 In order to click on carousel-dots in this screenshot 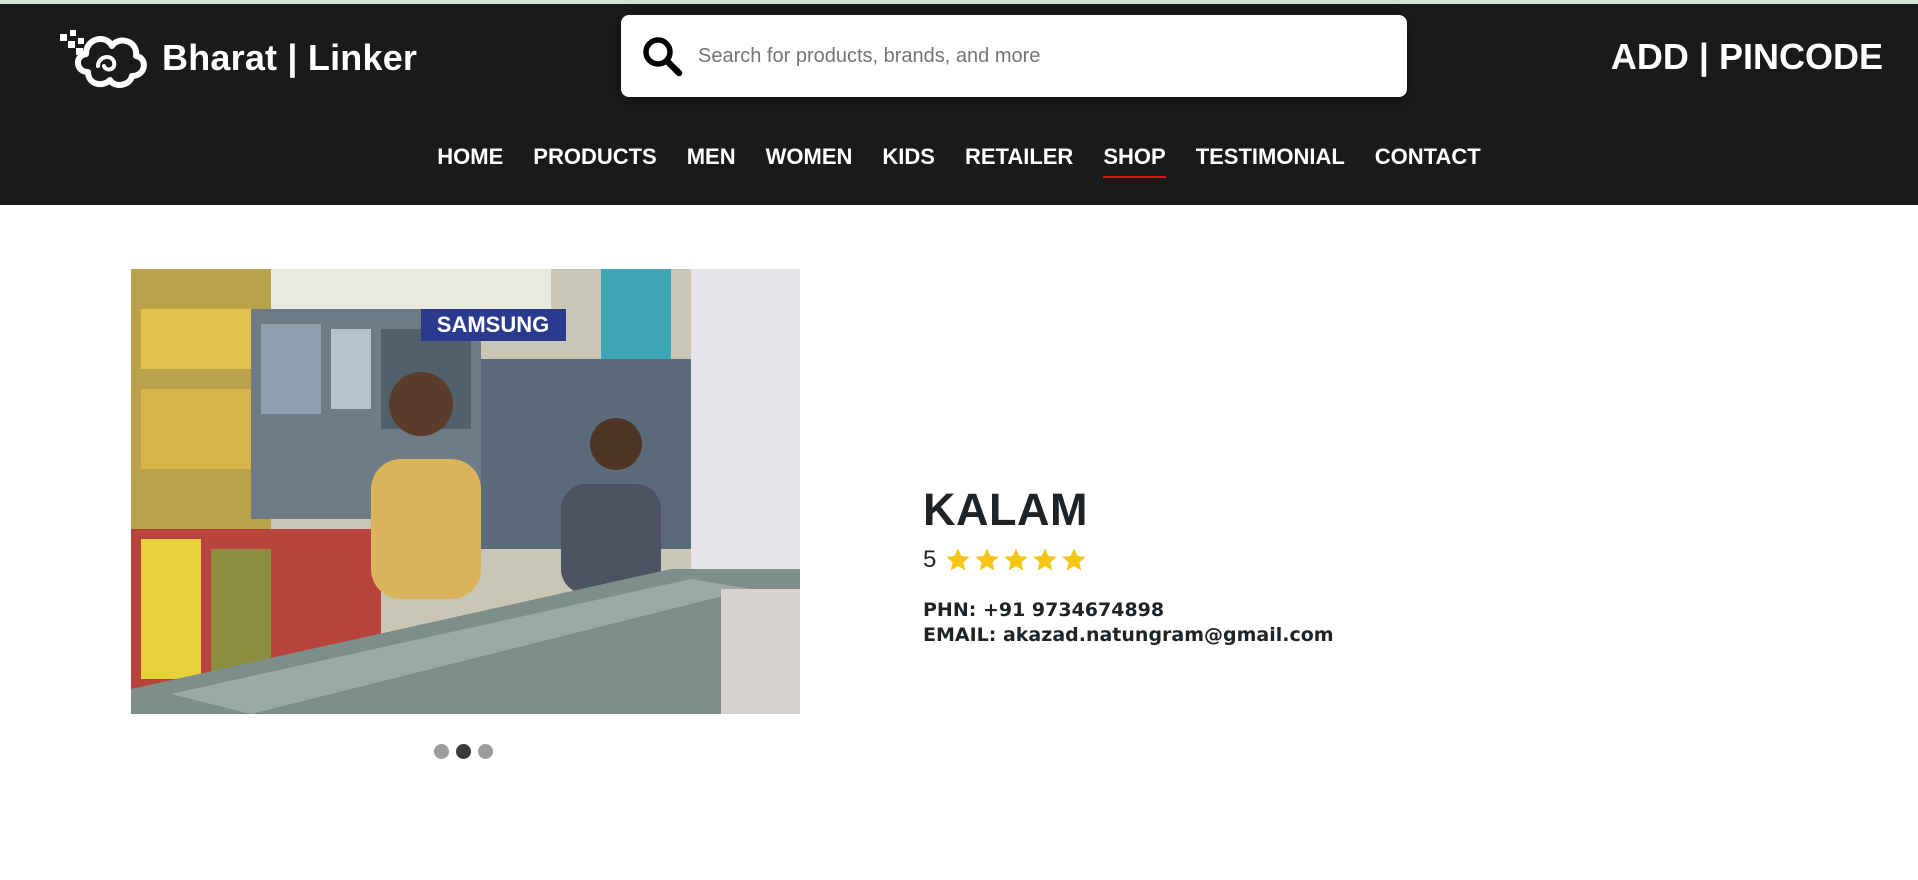, I will do `click(463, 751)`.